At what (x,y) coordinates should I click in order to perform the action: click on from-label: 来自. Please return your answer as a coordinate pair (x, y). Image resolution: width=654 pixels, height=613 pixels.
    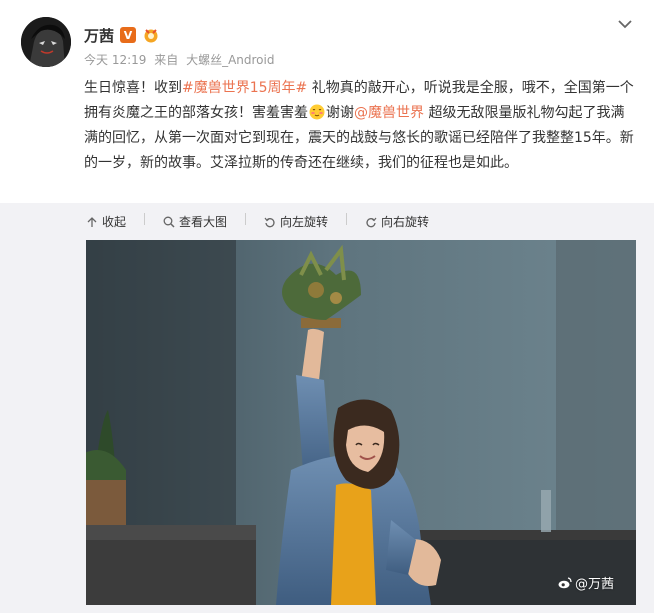
    Looking at the image, I should click on (166, 60).